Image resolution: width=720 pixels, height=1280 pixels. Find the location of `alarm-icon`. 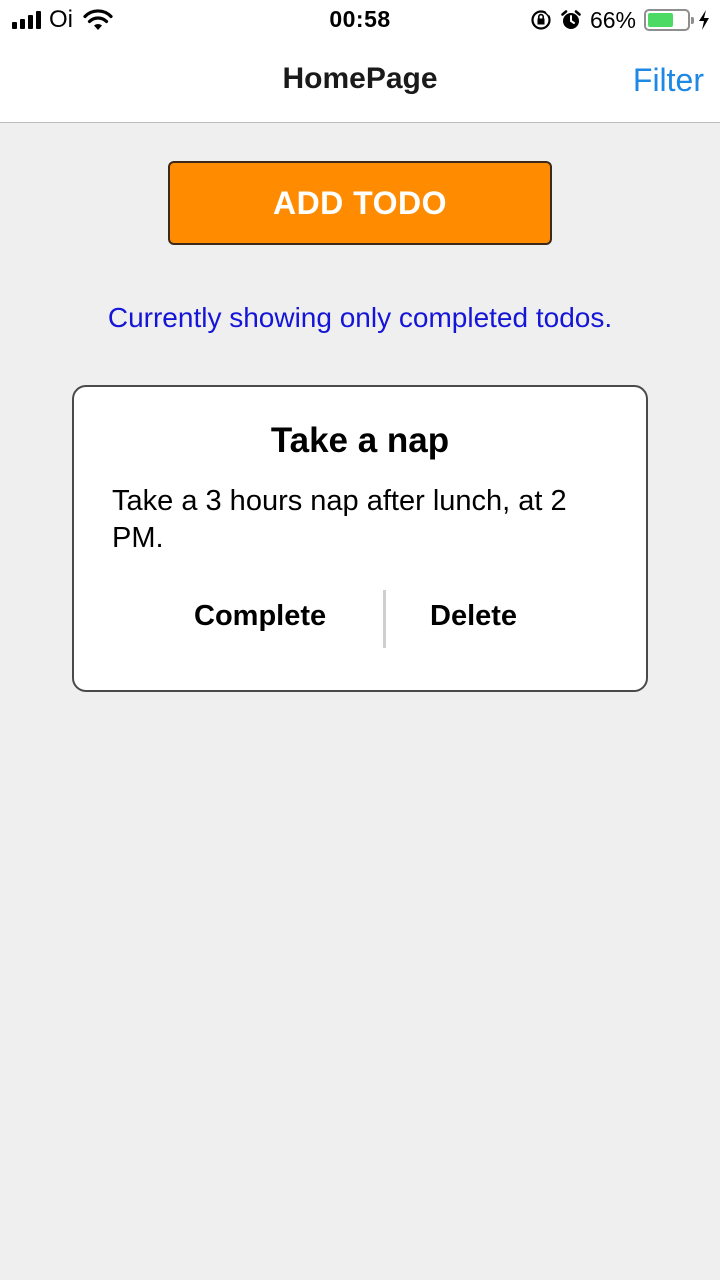

alarm-icon is located at coordinates (571, 19).